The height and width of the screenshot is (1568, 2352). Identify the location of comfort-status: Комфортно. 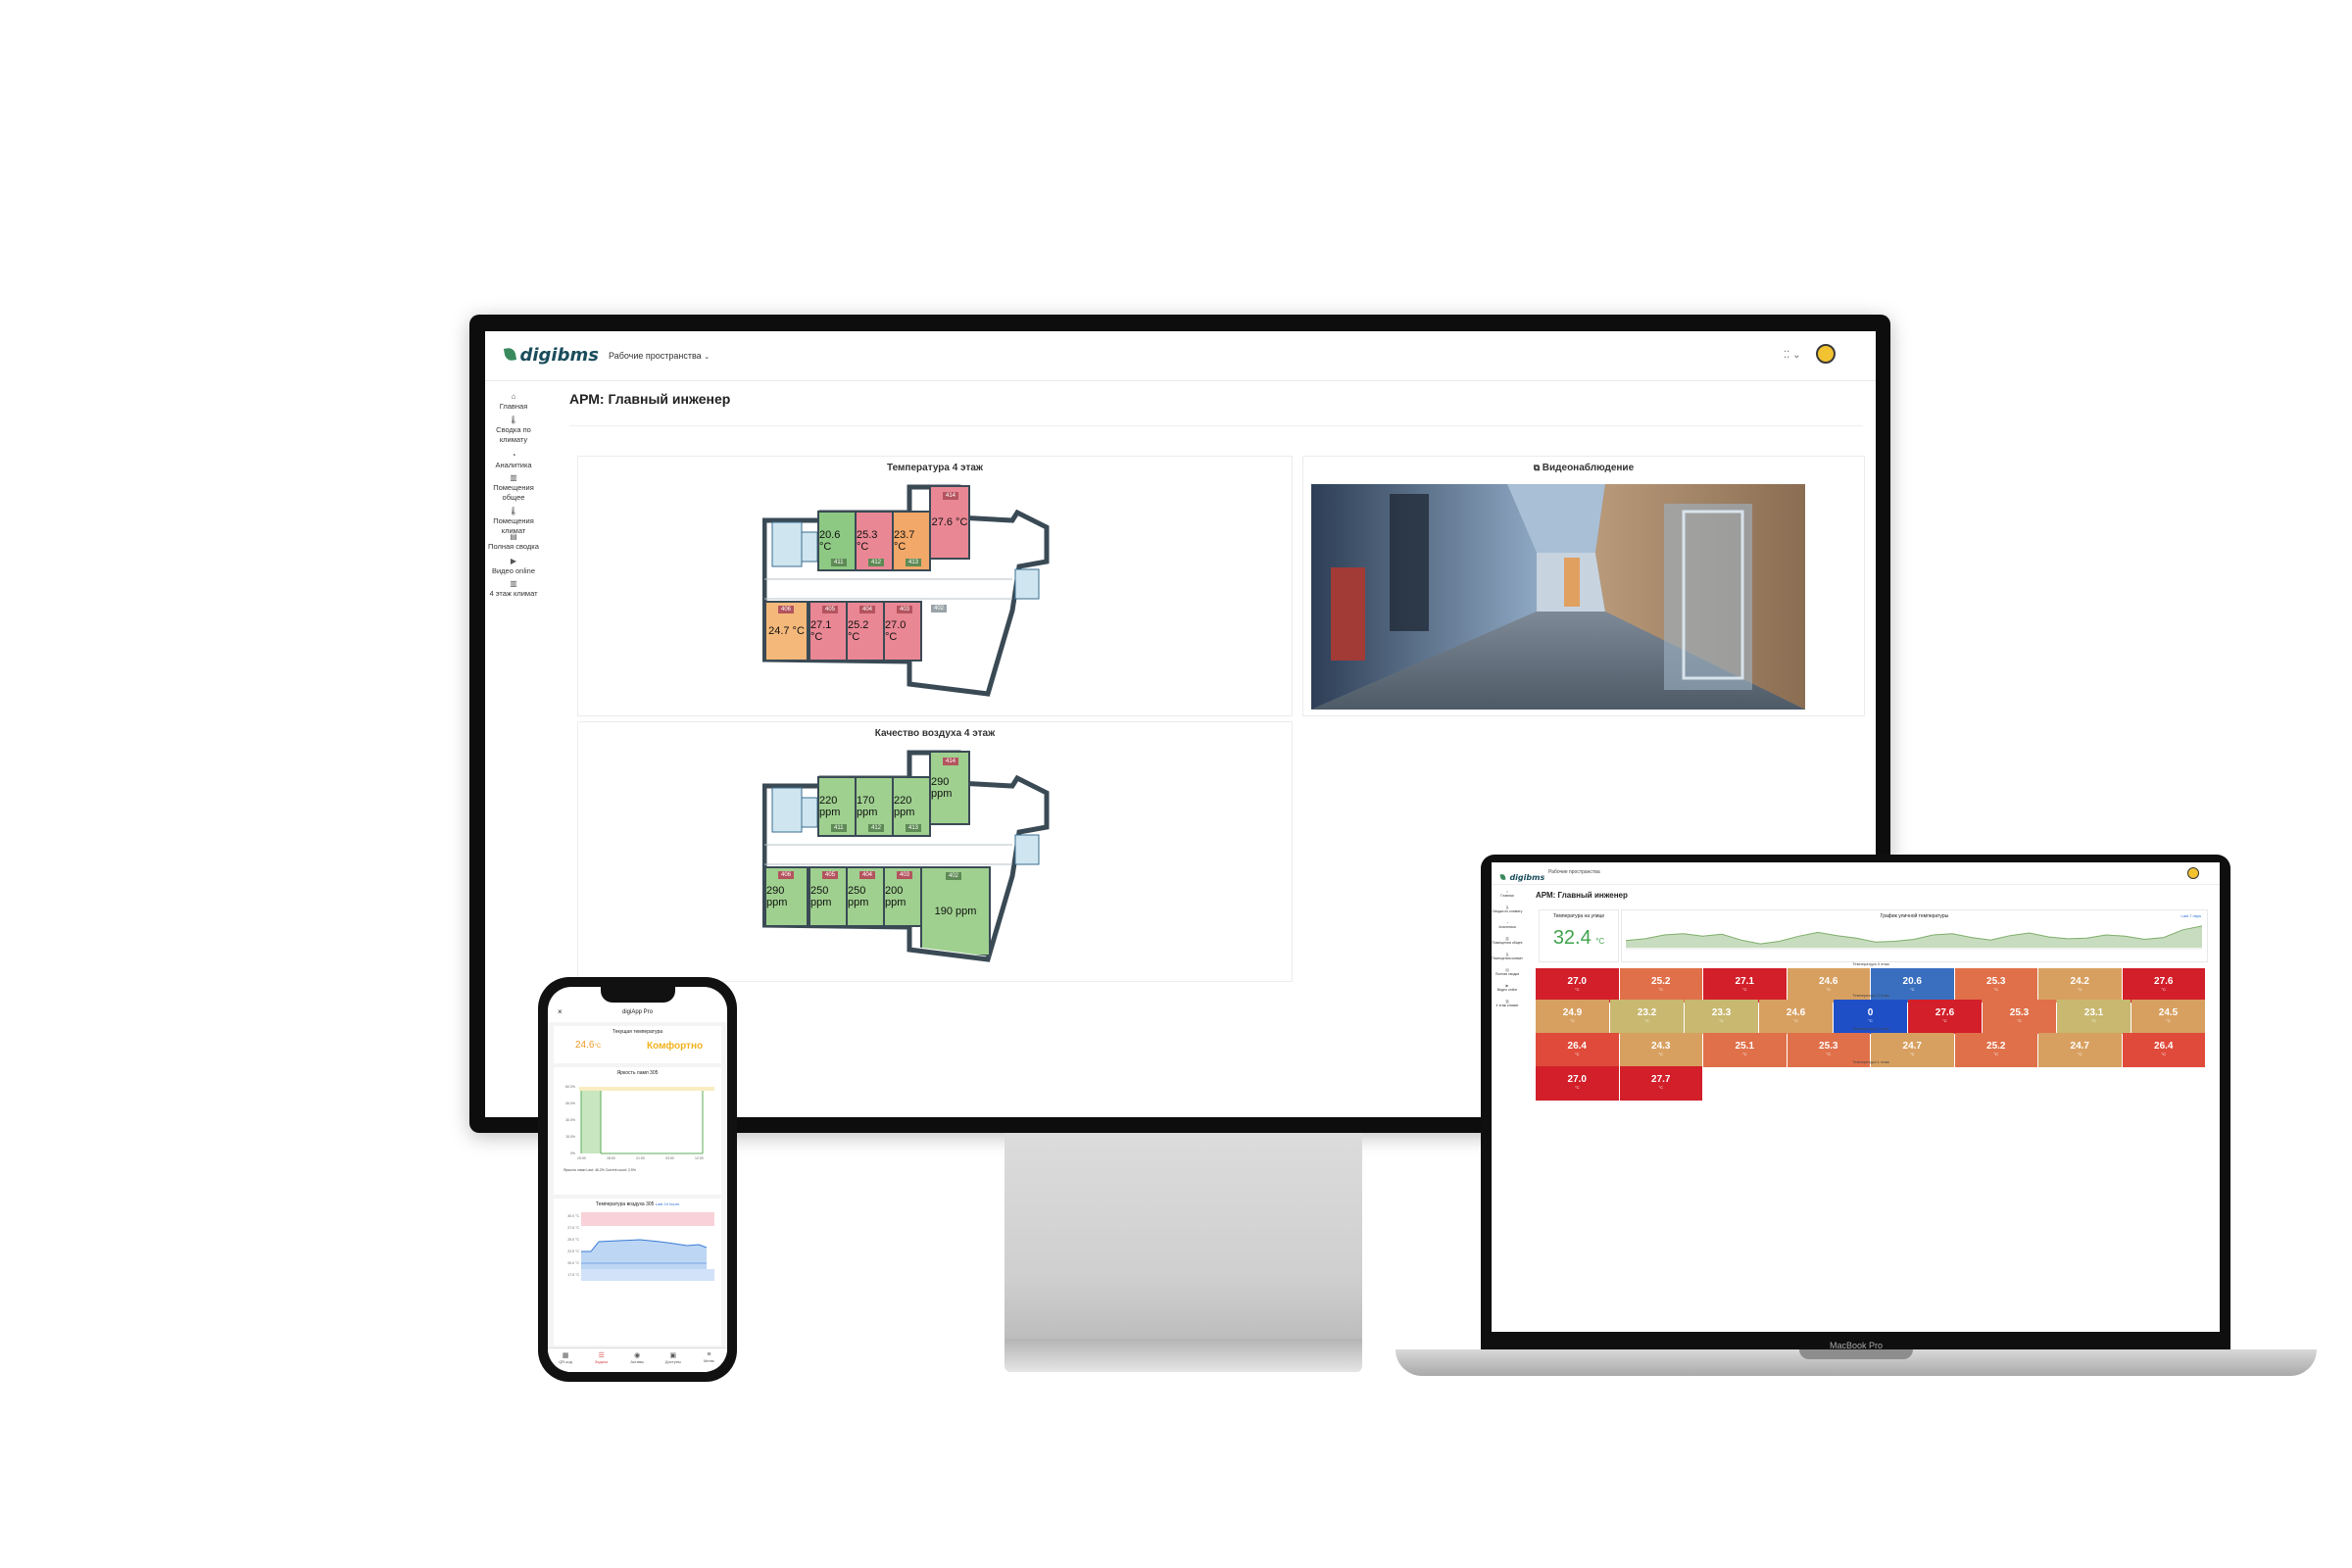
(675, 1046).